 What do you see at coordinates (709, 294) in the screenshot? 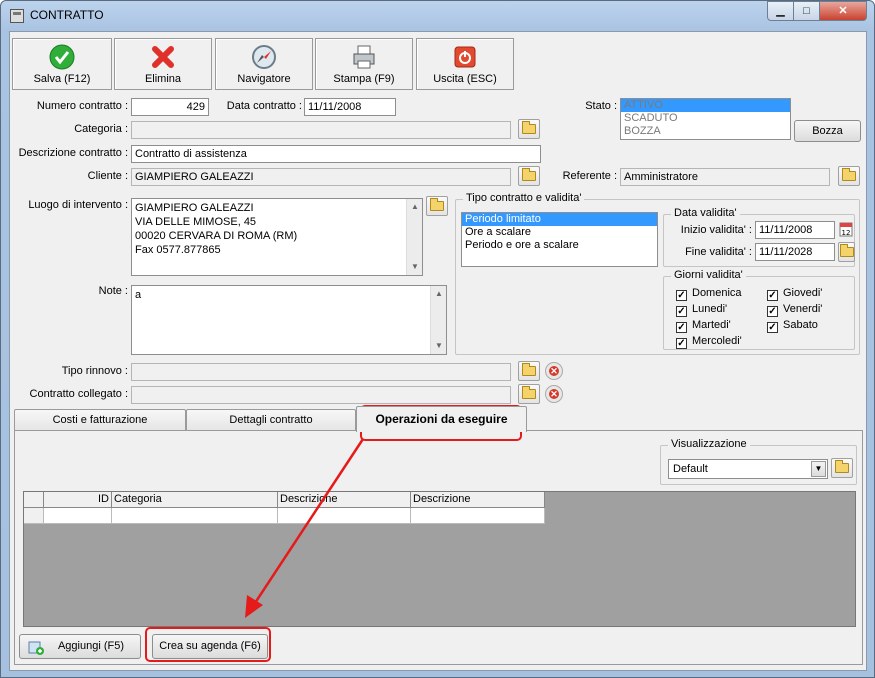
I see `domenica-checkbox: ✓ Domenica` at bounding box center [709, 294].